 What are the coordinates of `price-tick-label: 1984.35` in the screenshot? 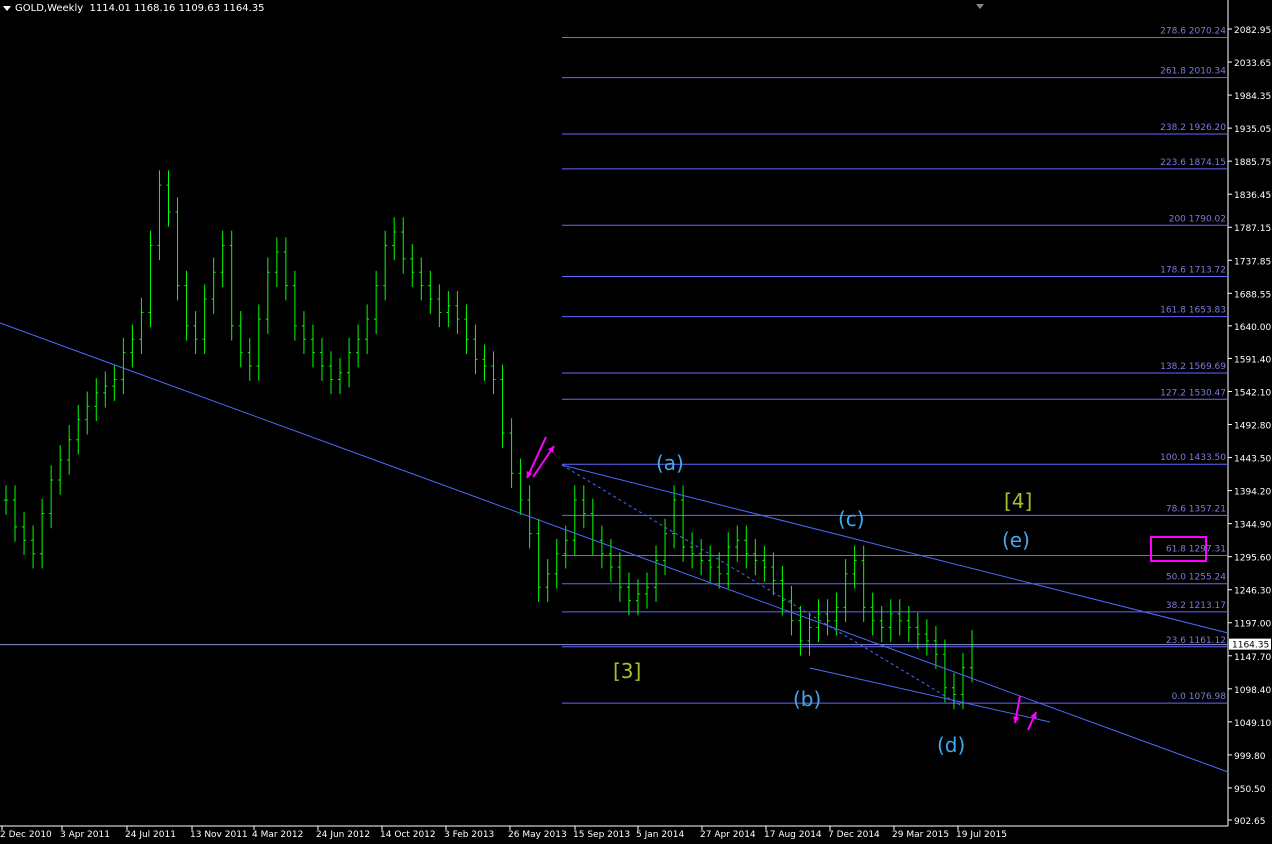 It's located at (1252, 97).